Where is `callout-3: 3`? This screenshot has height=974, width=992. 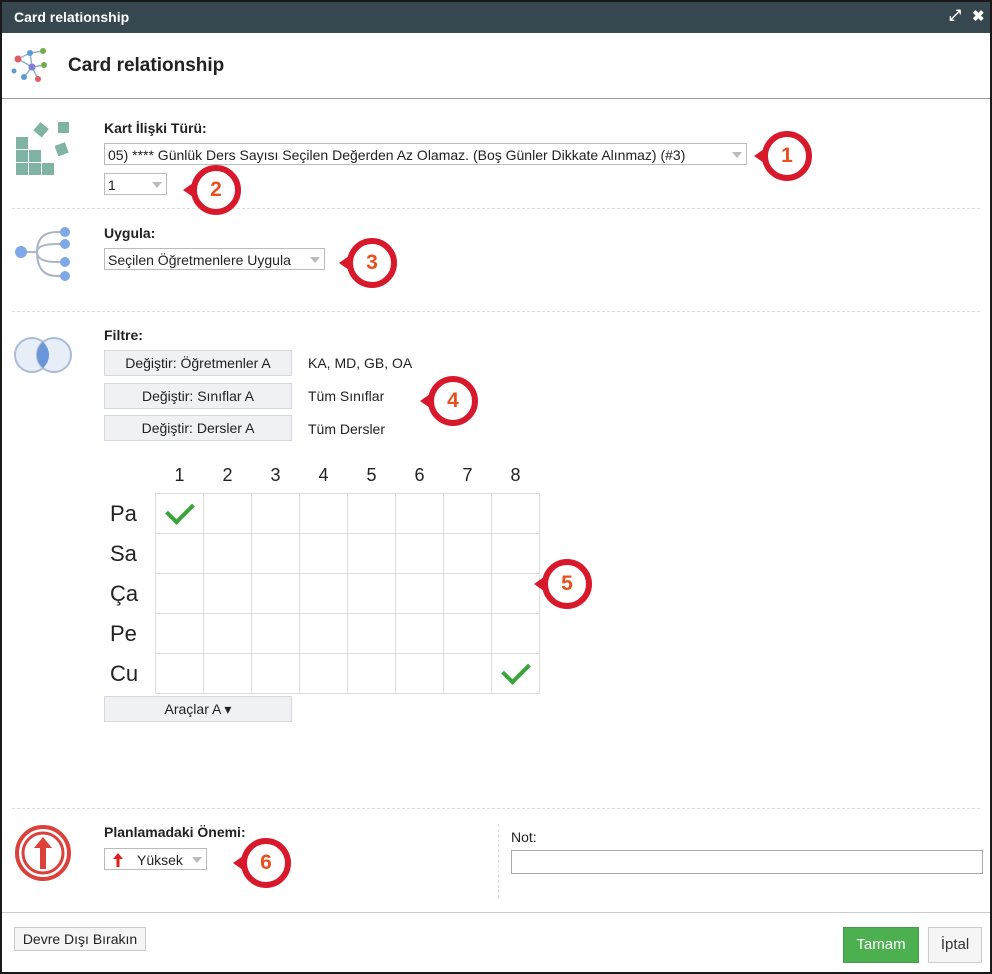
callout-3: 3 is located at coordinates (368, 263).